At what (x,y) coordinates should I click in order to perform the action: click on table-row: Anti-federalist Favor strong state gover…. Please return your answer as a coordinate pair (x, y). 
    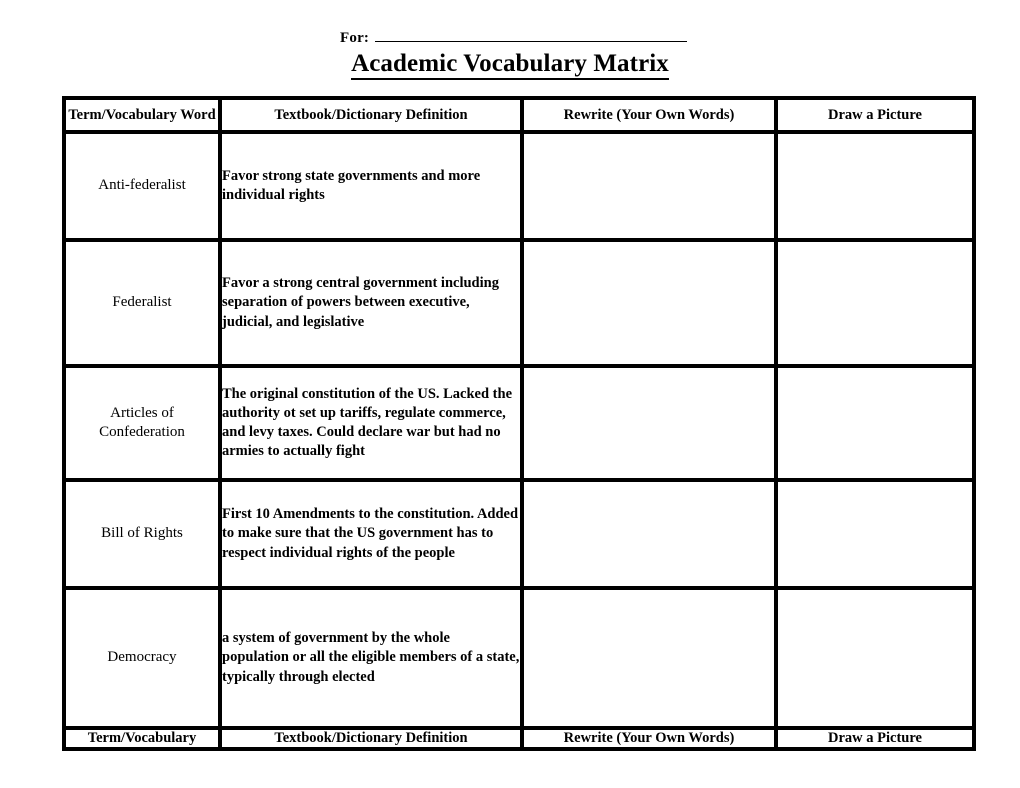
    Looking at the image, I should click on (519, 188).